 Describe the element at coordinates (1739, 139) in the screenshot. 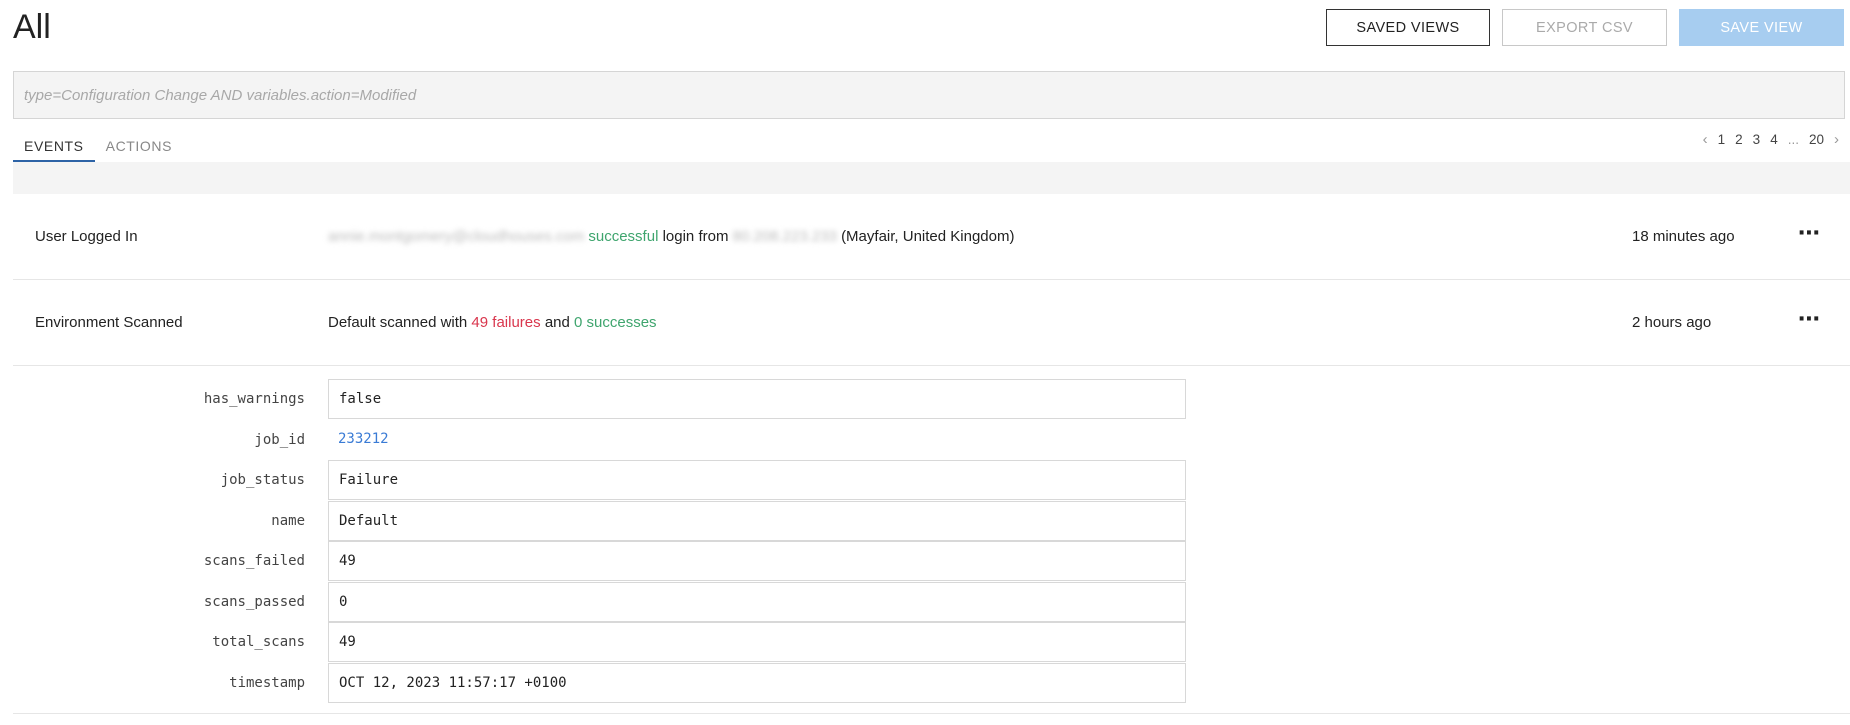

I see `page-link-2: 2` at that location.